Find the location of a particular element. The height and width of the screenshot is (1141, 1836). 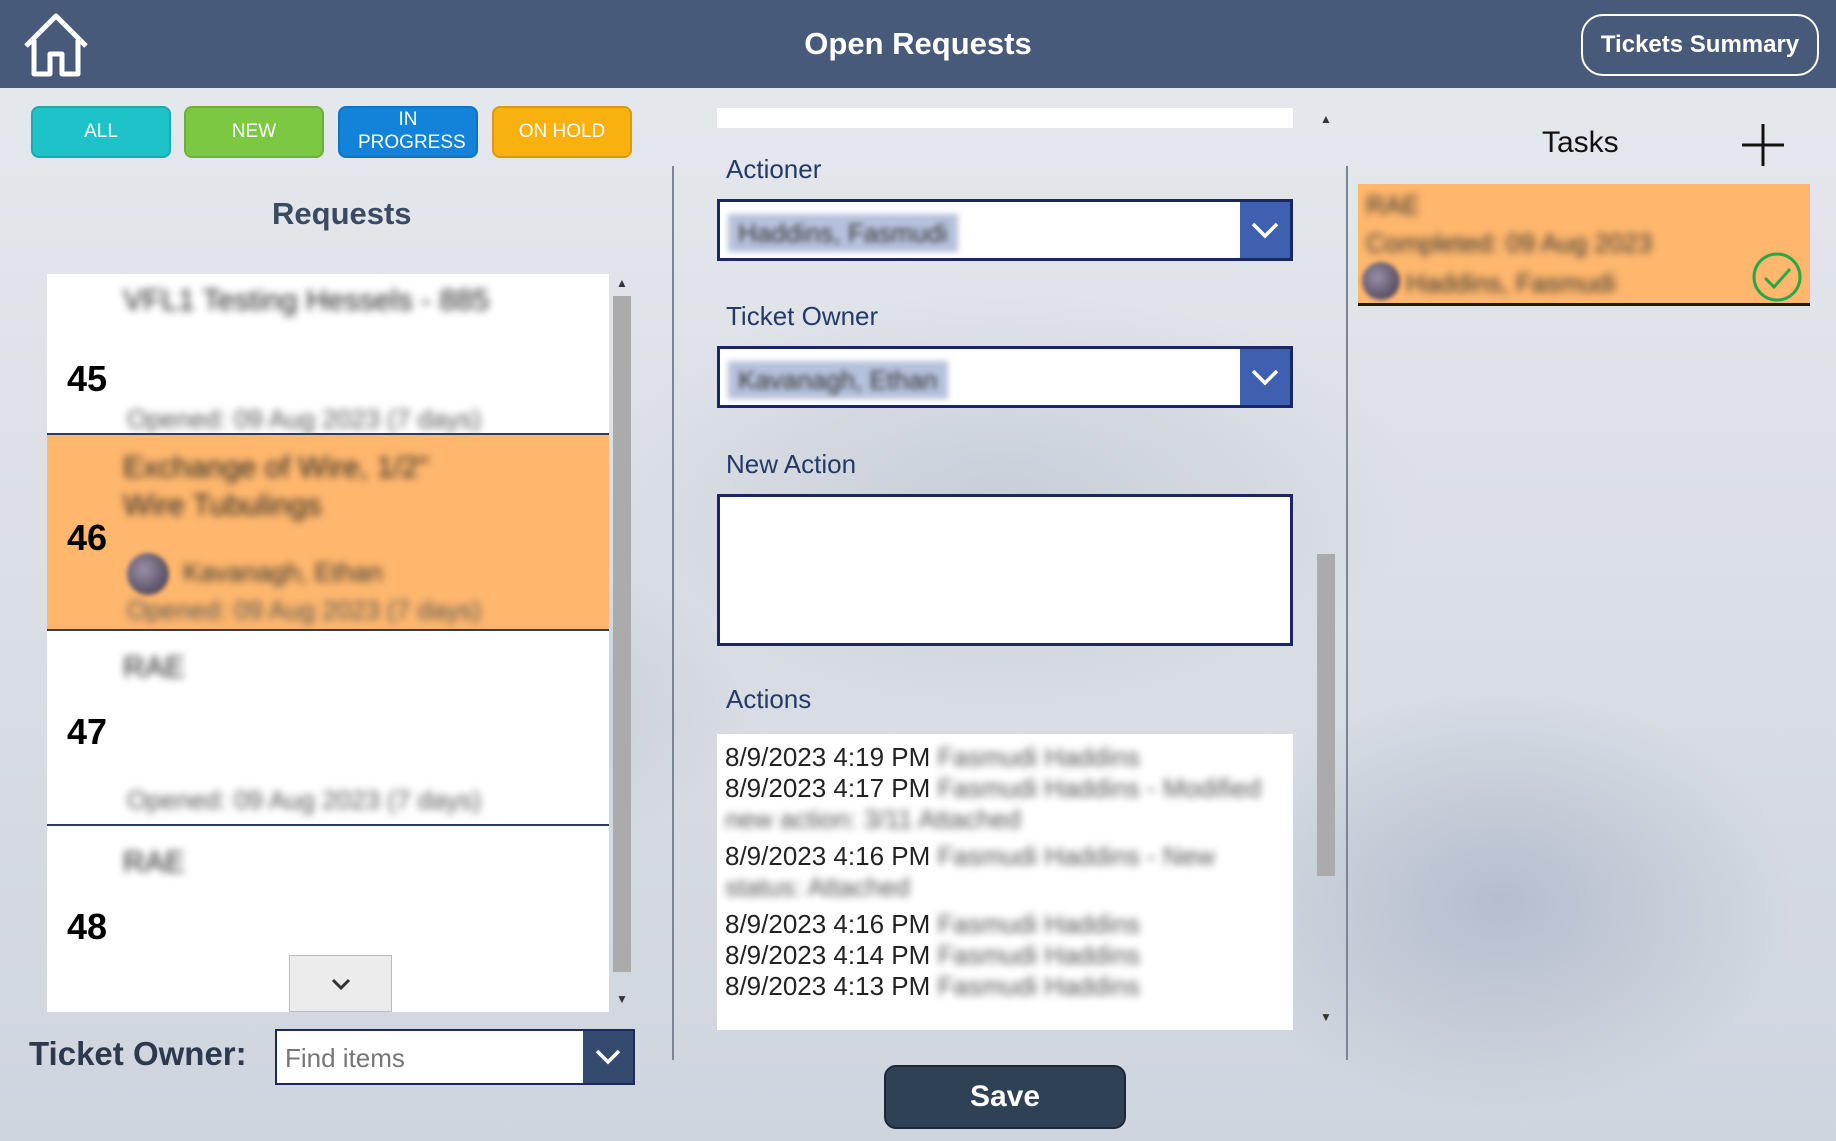

action-entry: 8/9/2023 4:19 PM Fasmudi Haddins is located at coordinates (1005, 757).